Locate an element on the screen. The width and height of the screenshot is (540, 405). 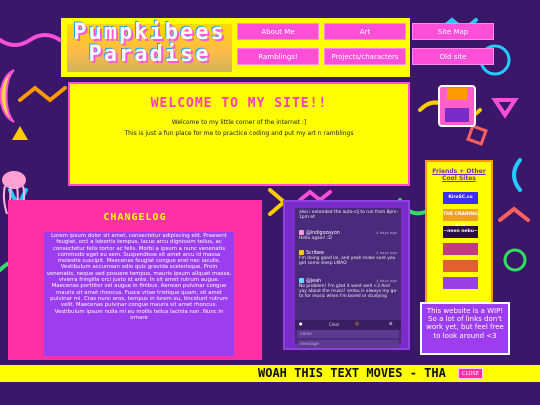
chat-message-text: Hello again! :D is located at coordinates (315, 238).